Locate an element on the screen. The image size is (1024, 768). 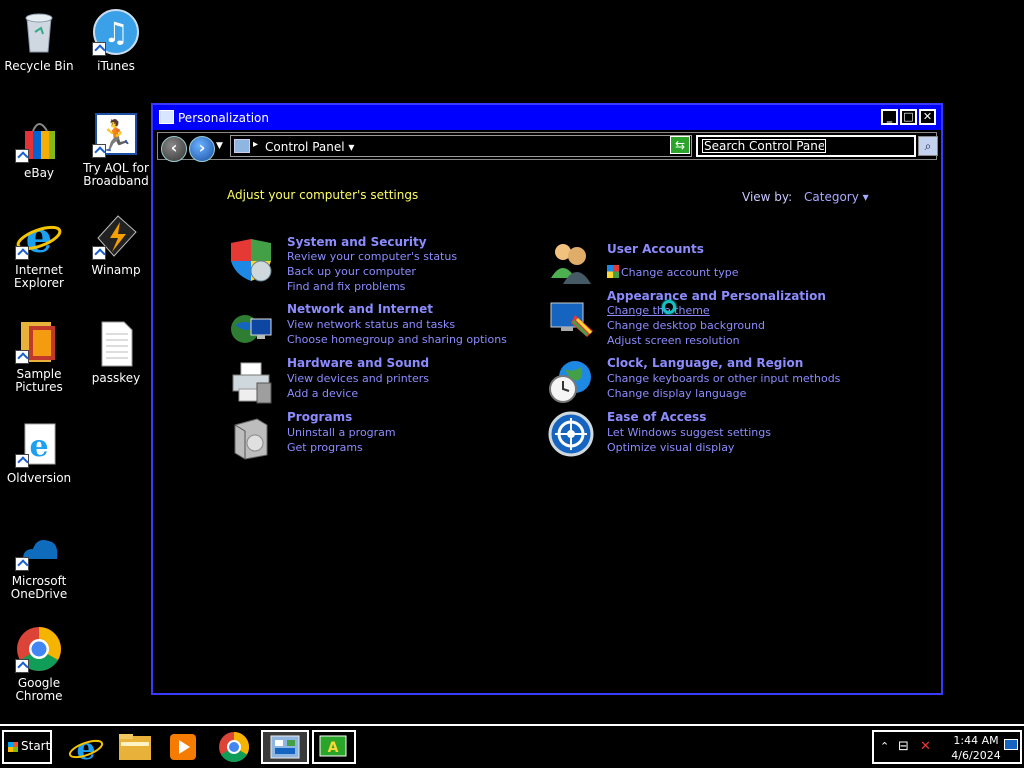
folder-pictures-icon is located at coordinates (39, 340).